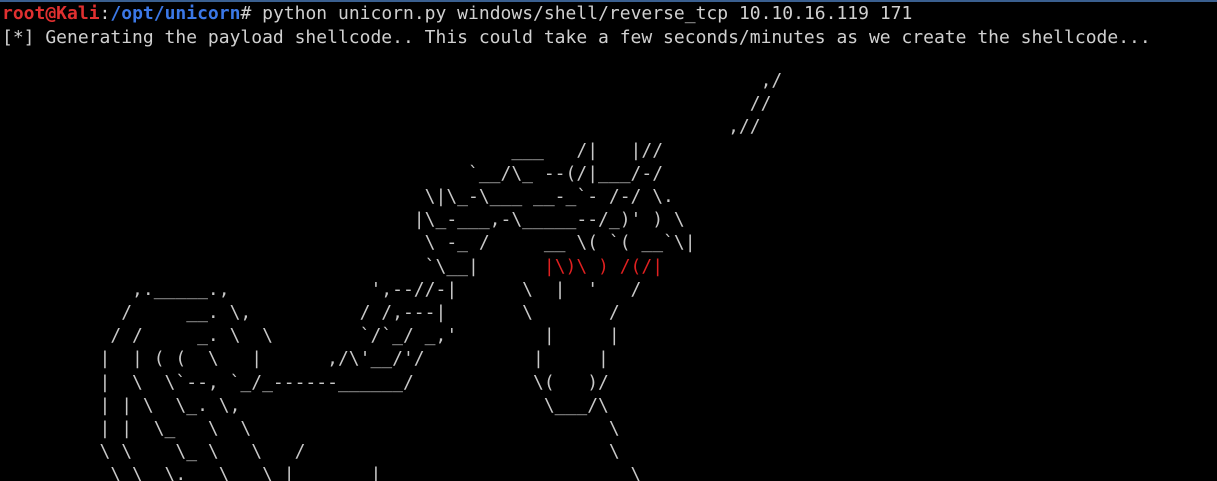  Describe the element at coordinates (311, 336) in the screenshot. I see `ascii-line: / / _. \ \ `/`_/ _,' | |` at that location.